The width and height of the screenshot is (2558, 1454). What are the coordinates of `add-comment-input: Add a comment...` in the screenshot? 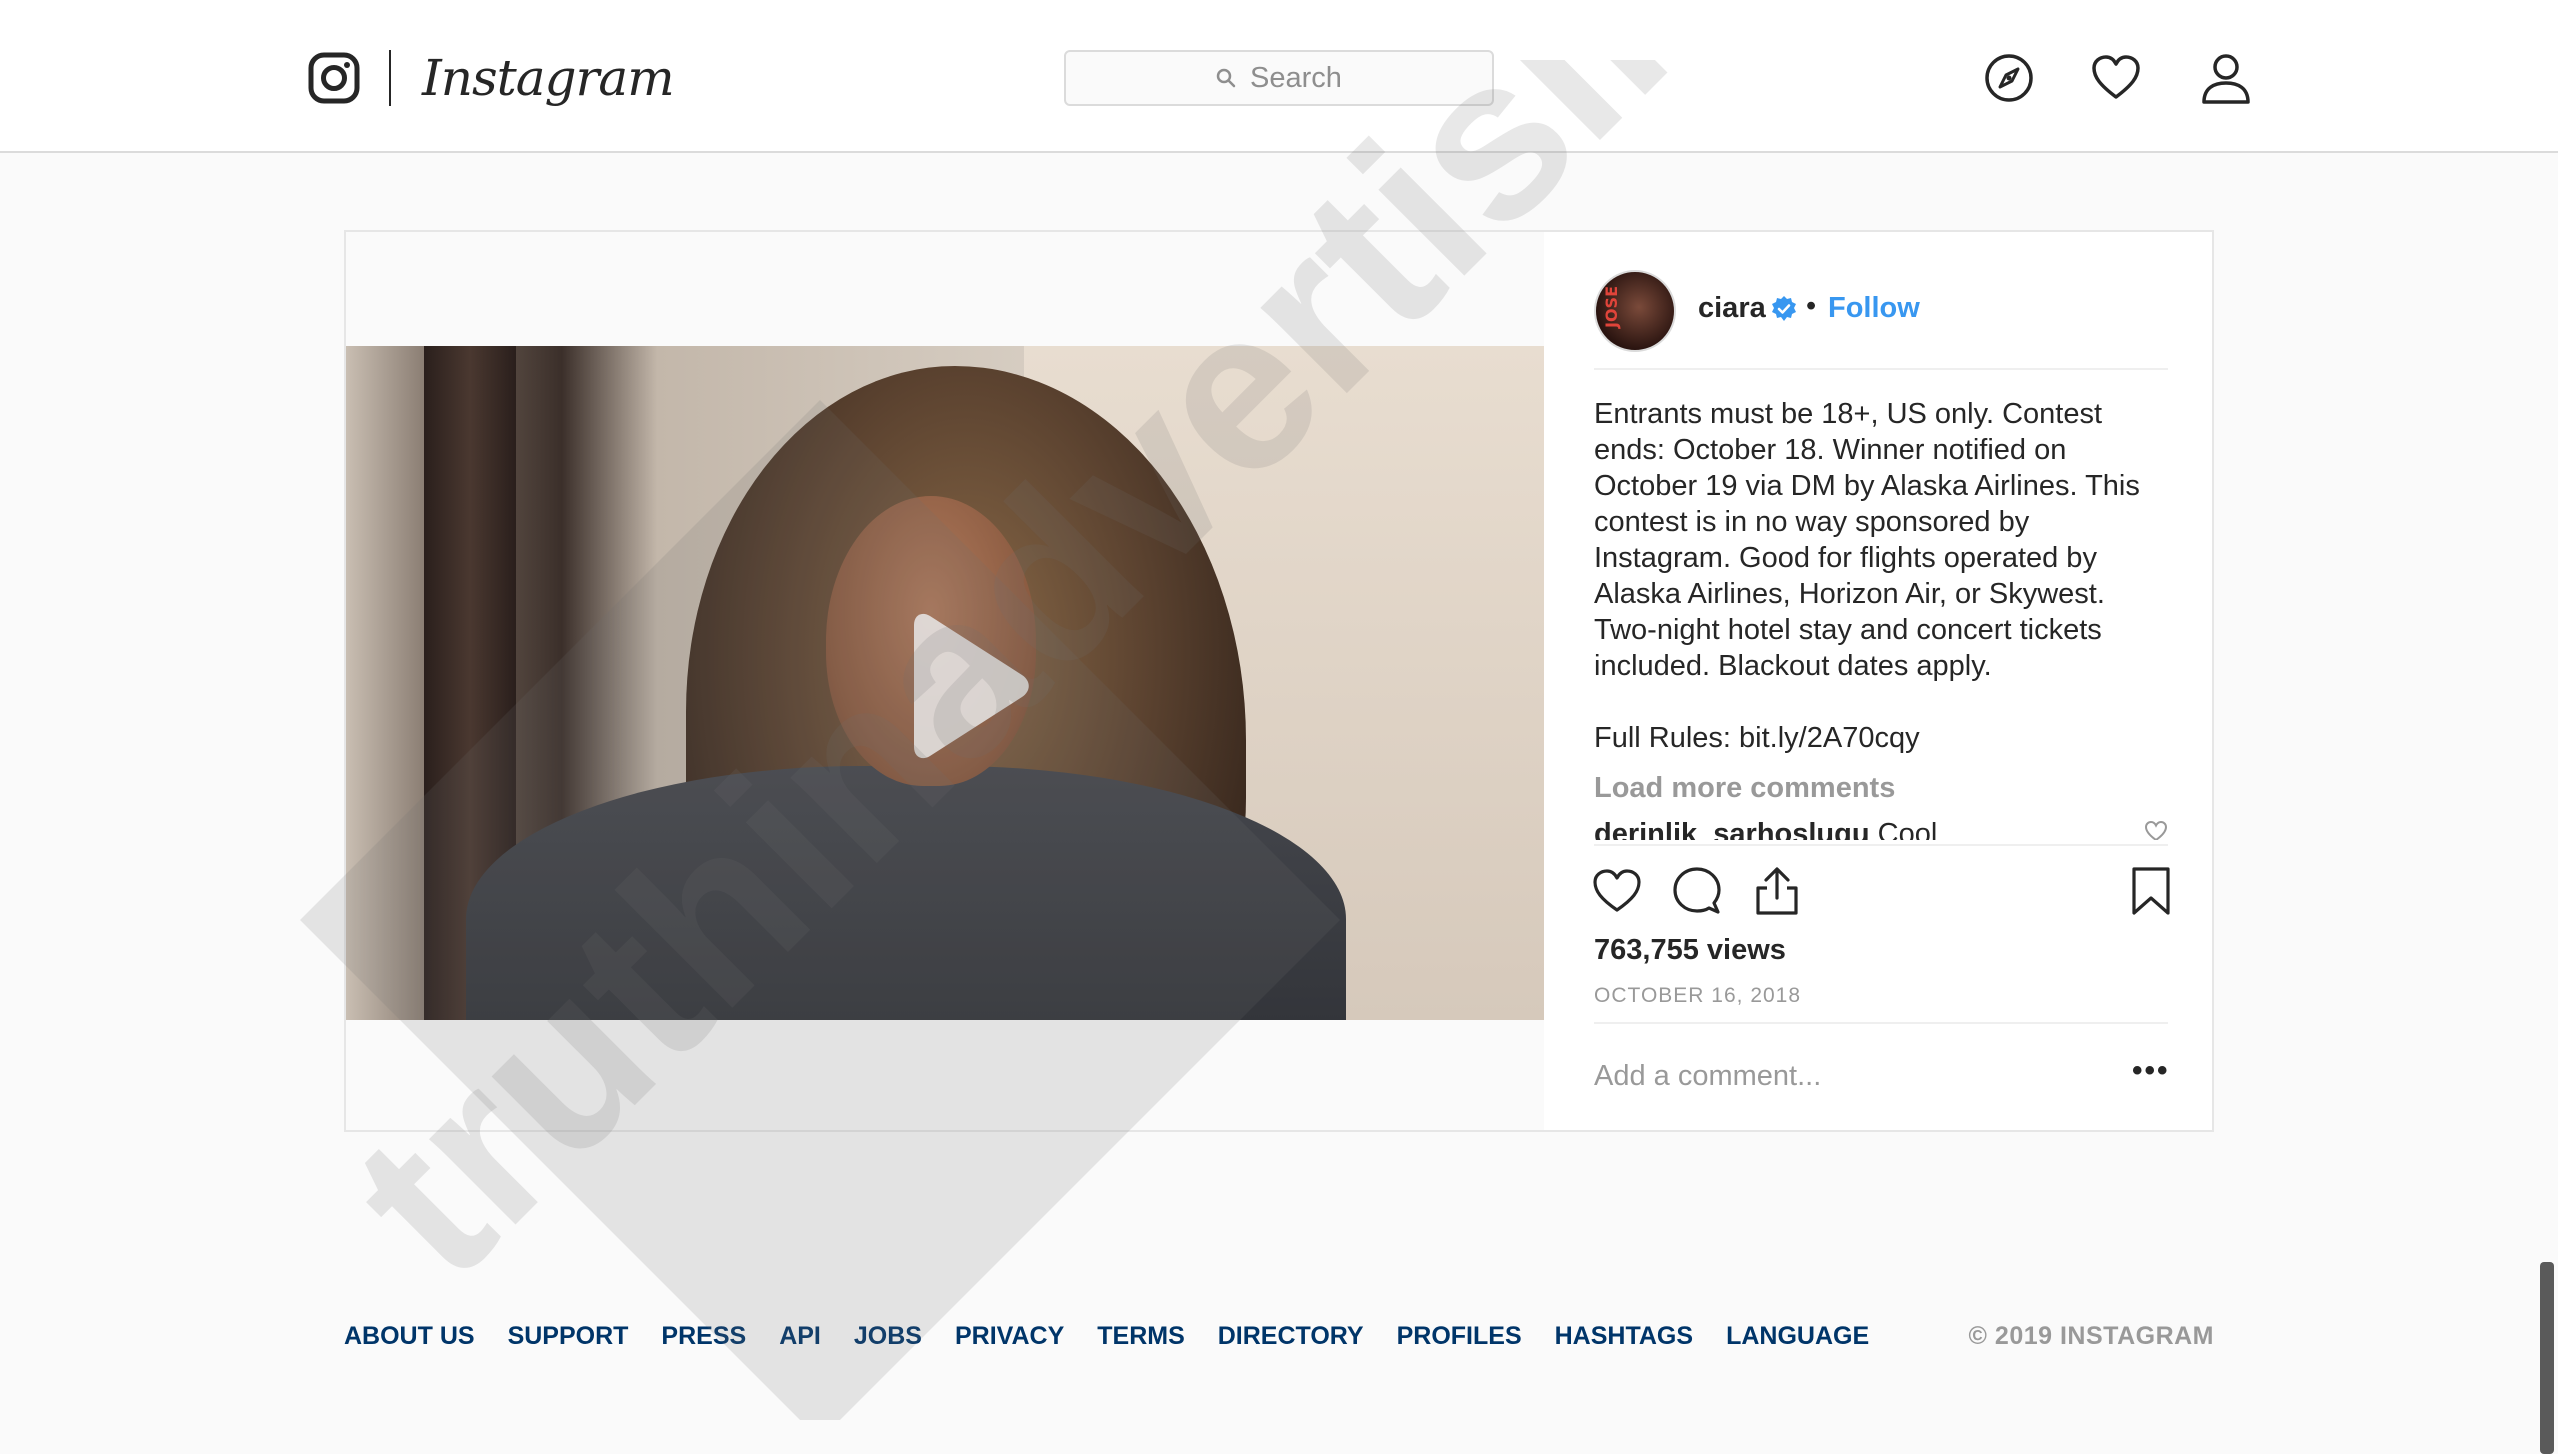 It's located at (1707, 1076).